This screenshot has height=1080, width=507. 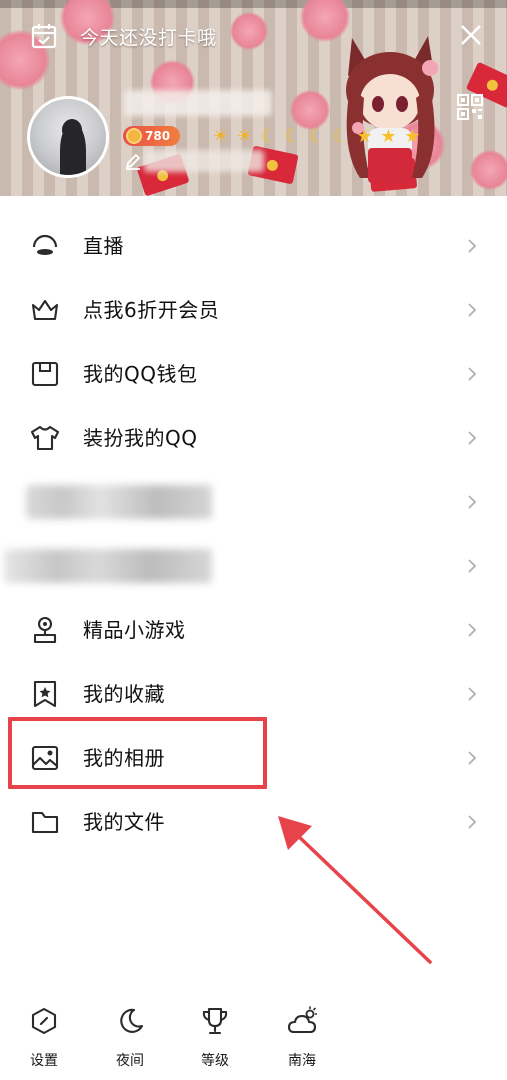 What do you see at coordinates (302, 1061) in the screenshot?
I see `weather-location-label: 南海` at bounding box center [302, 1061].